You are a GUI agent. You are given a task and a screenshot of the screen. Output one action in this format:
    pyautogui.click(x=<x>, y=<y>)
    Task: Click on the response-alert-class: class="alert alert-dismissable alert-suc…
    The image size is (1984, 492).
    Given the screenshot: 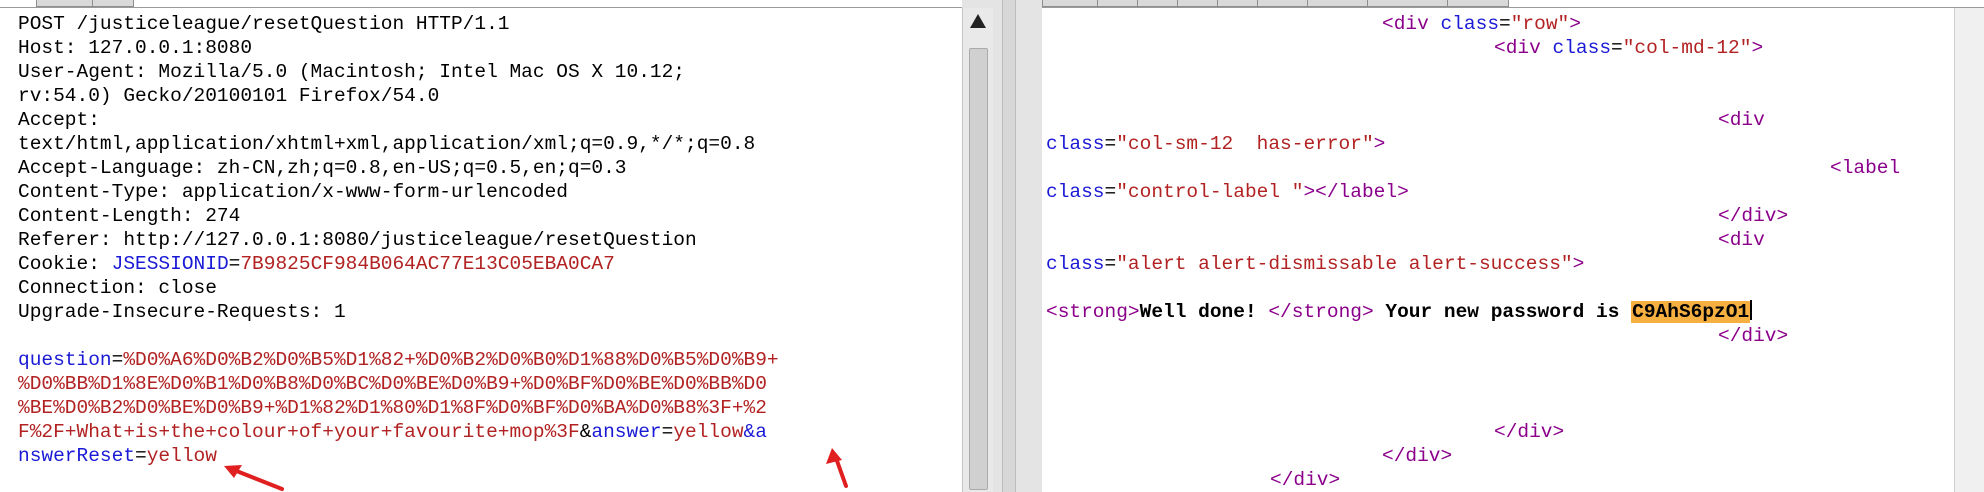 What is the action you would take?
    pyautogui.click(x=1315, y=264)
    